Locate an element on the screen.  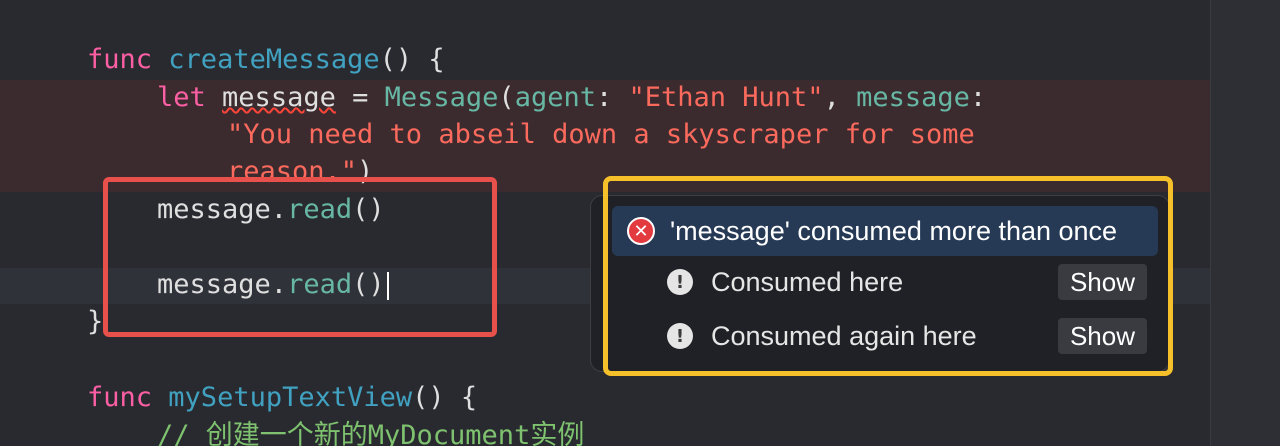
keyword-let: let is located at coordinates (181, 97).